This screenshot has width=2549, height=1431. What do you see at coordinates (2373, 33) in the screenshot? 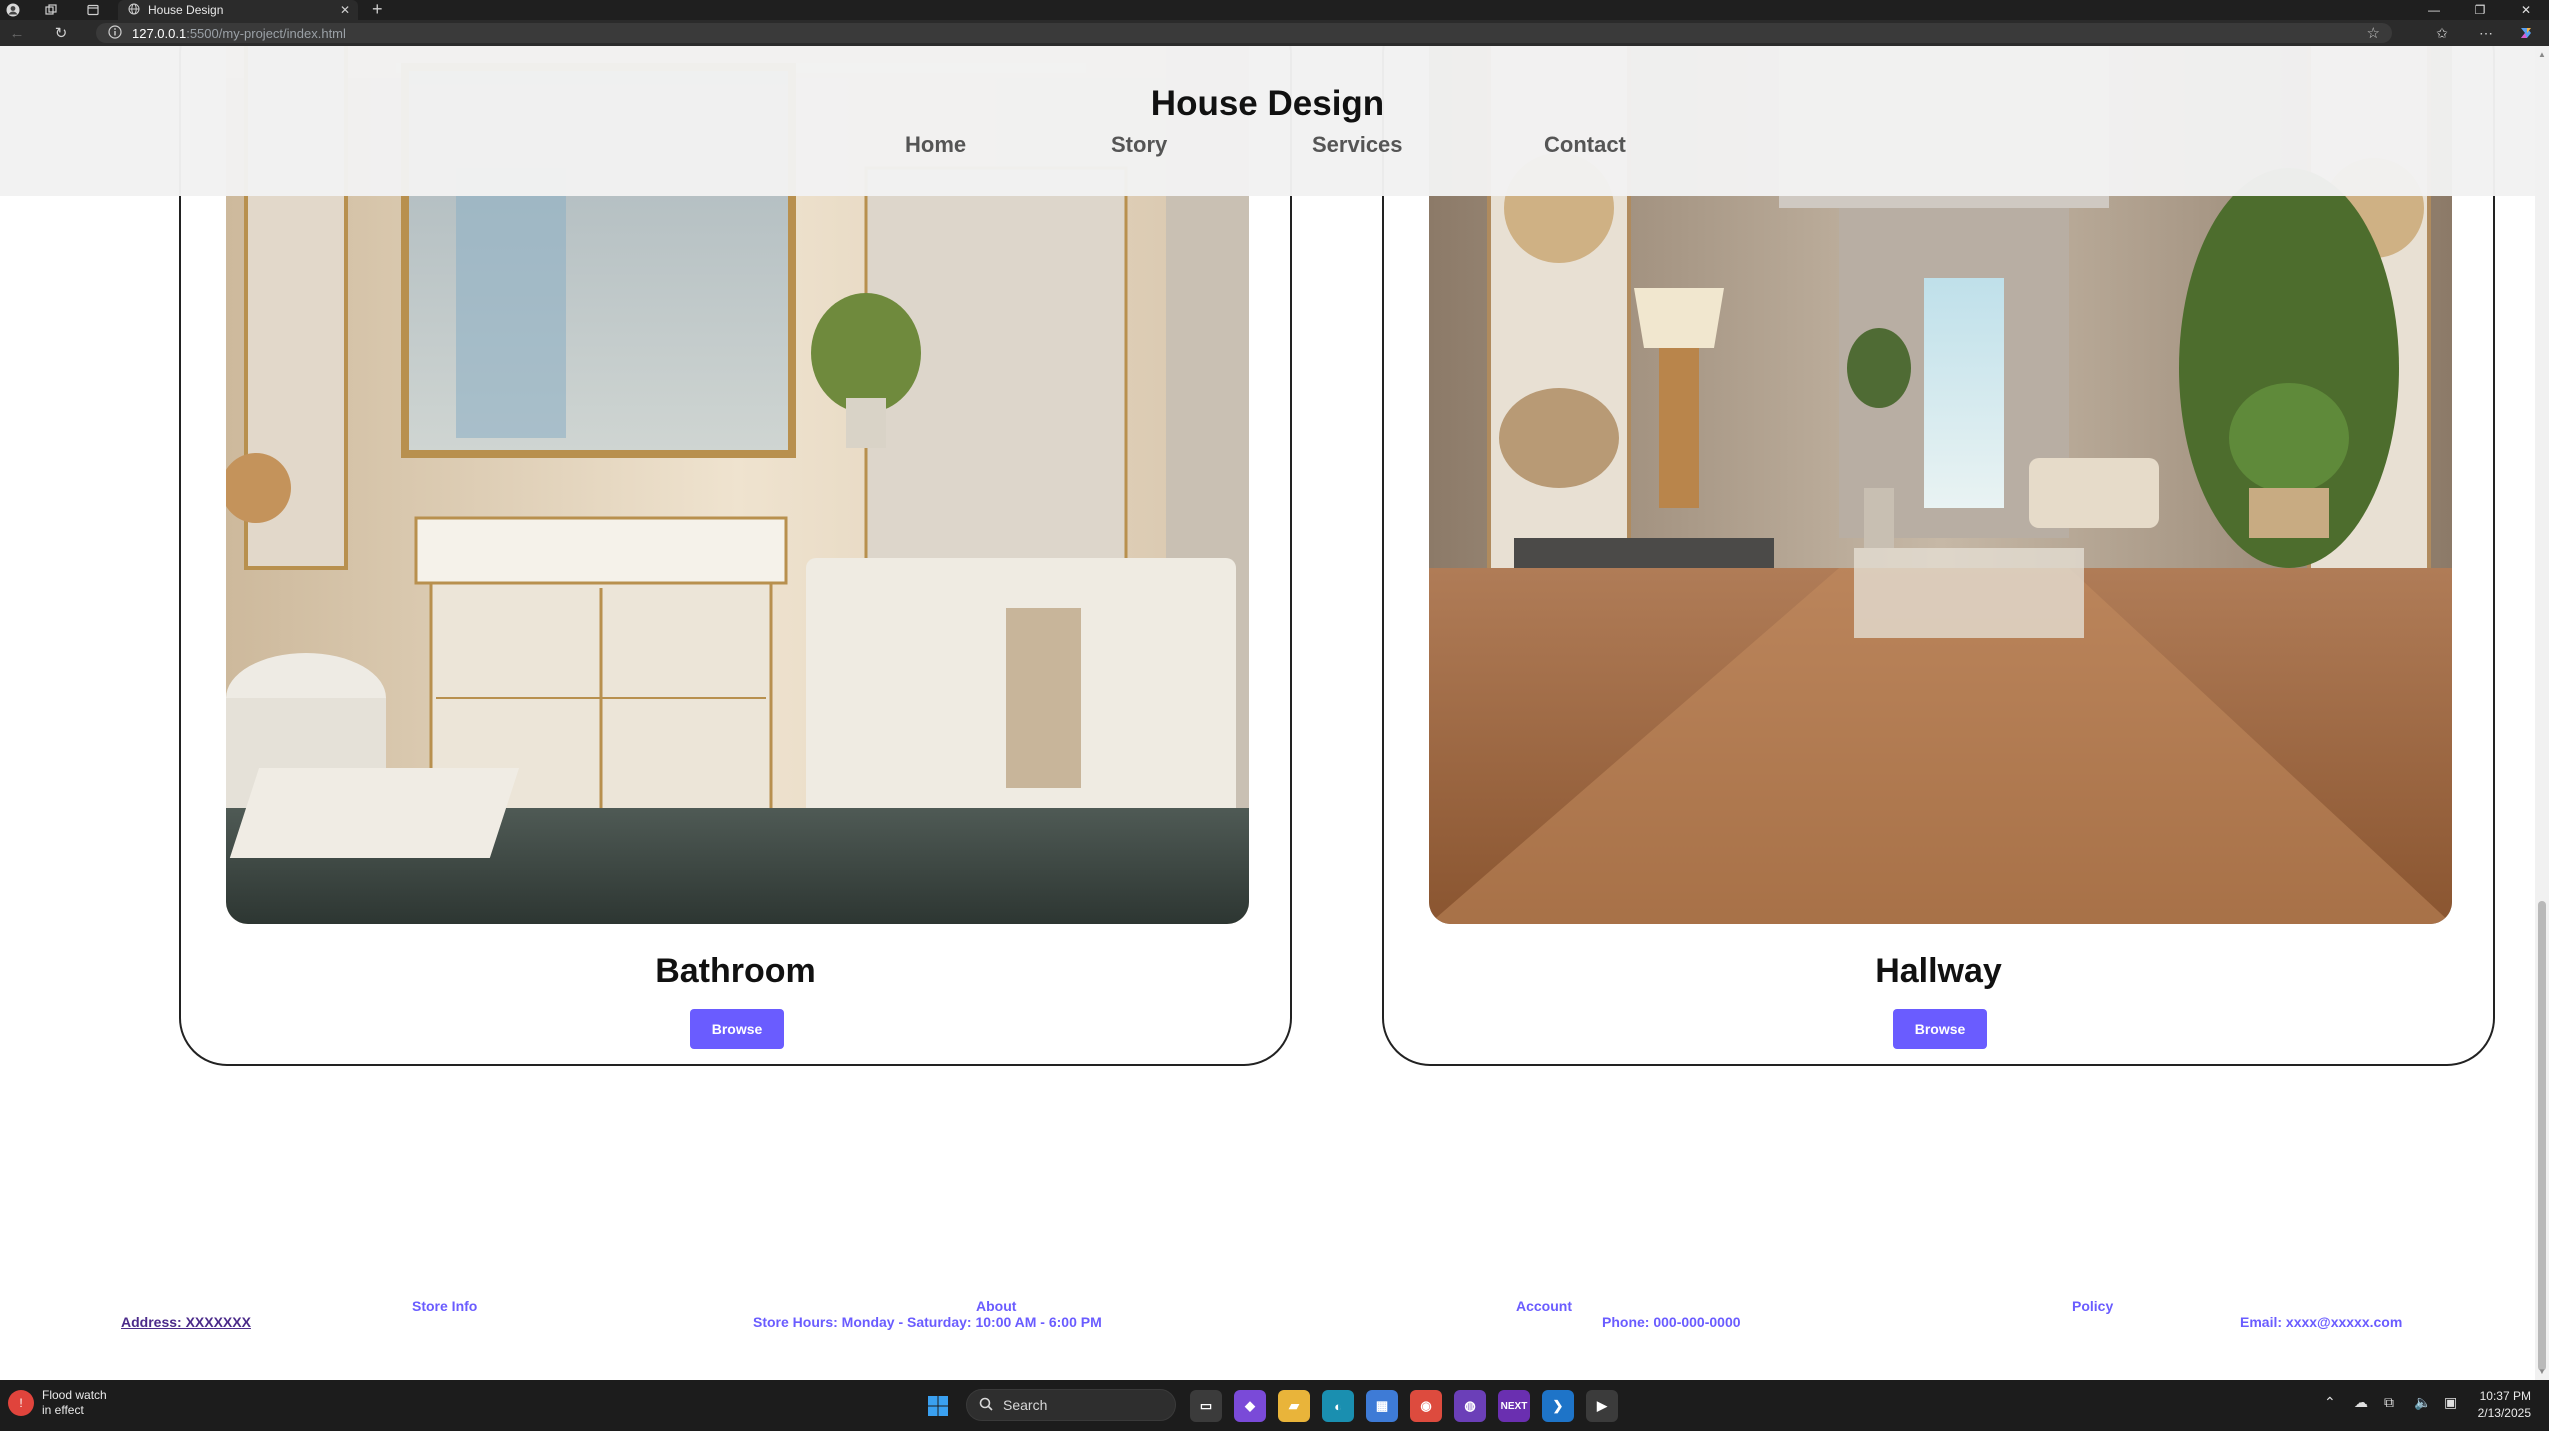
I see `star-icon: ☆` at bounding box center [2373, 33].